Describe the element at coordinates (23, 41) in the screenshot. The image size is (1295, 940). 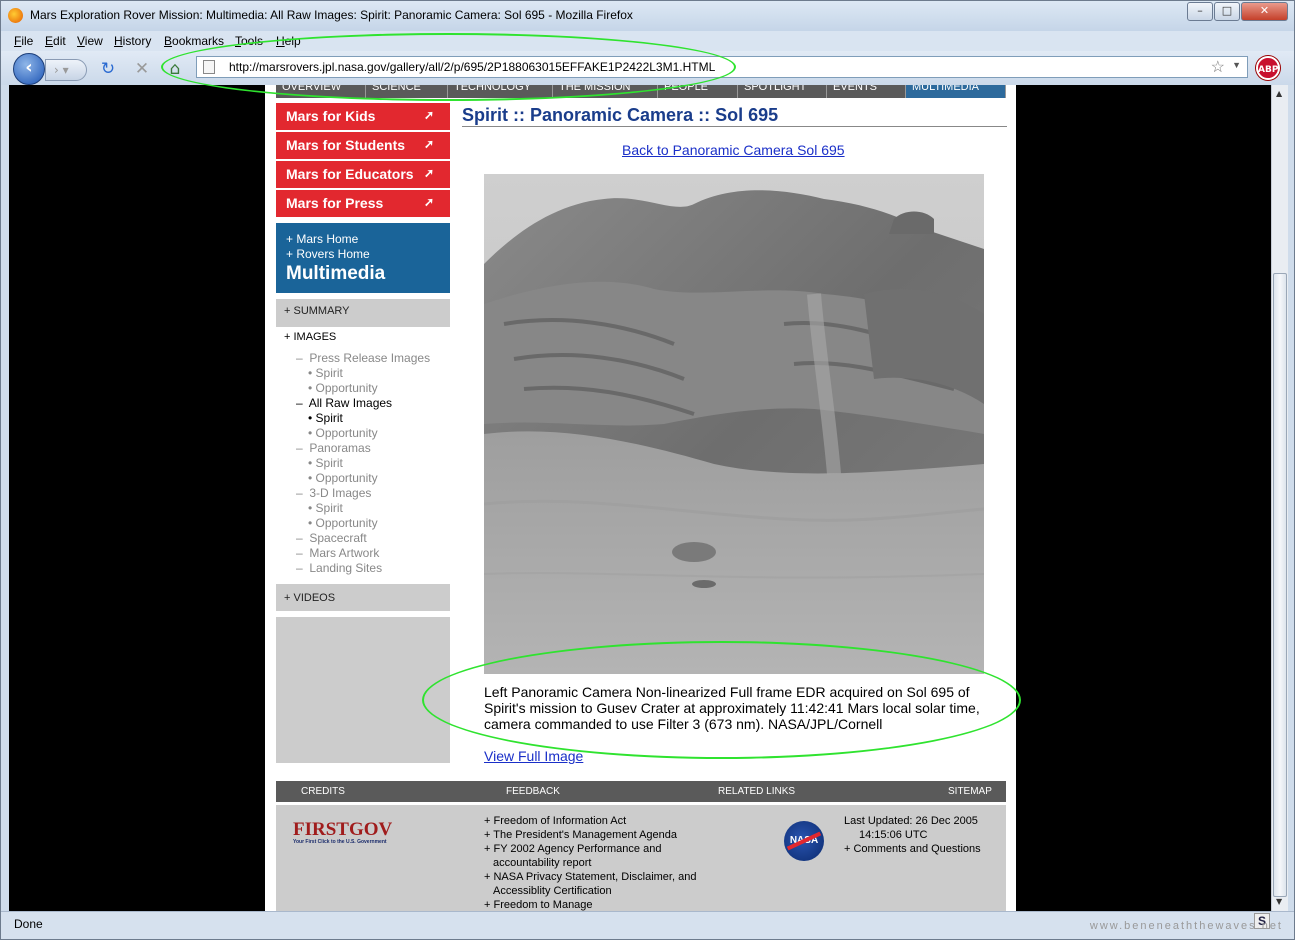
I see `menu-file: File` at that location.